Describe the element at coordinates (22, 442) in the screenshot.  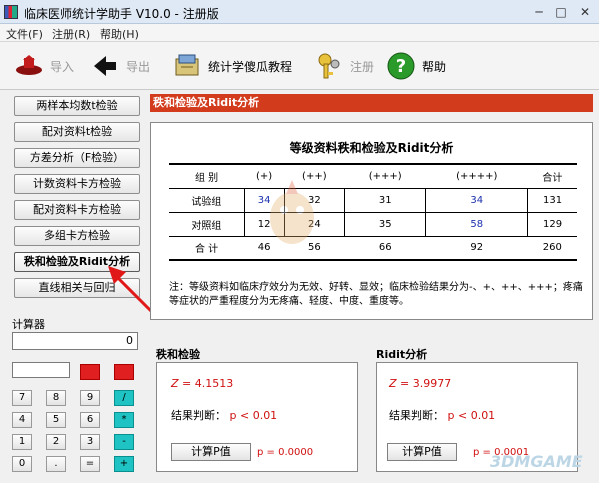
I see `calc-key-1: 1` at that location.